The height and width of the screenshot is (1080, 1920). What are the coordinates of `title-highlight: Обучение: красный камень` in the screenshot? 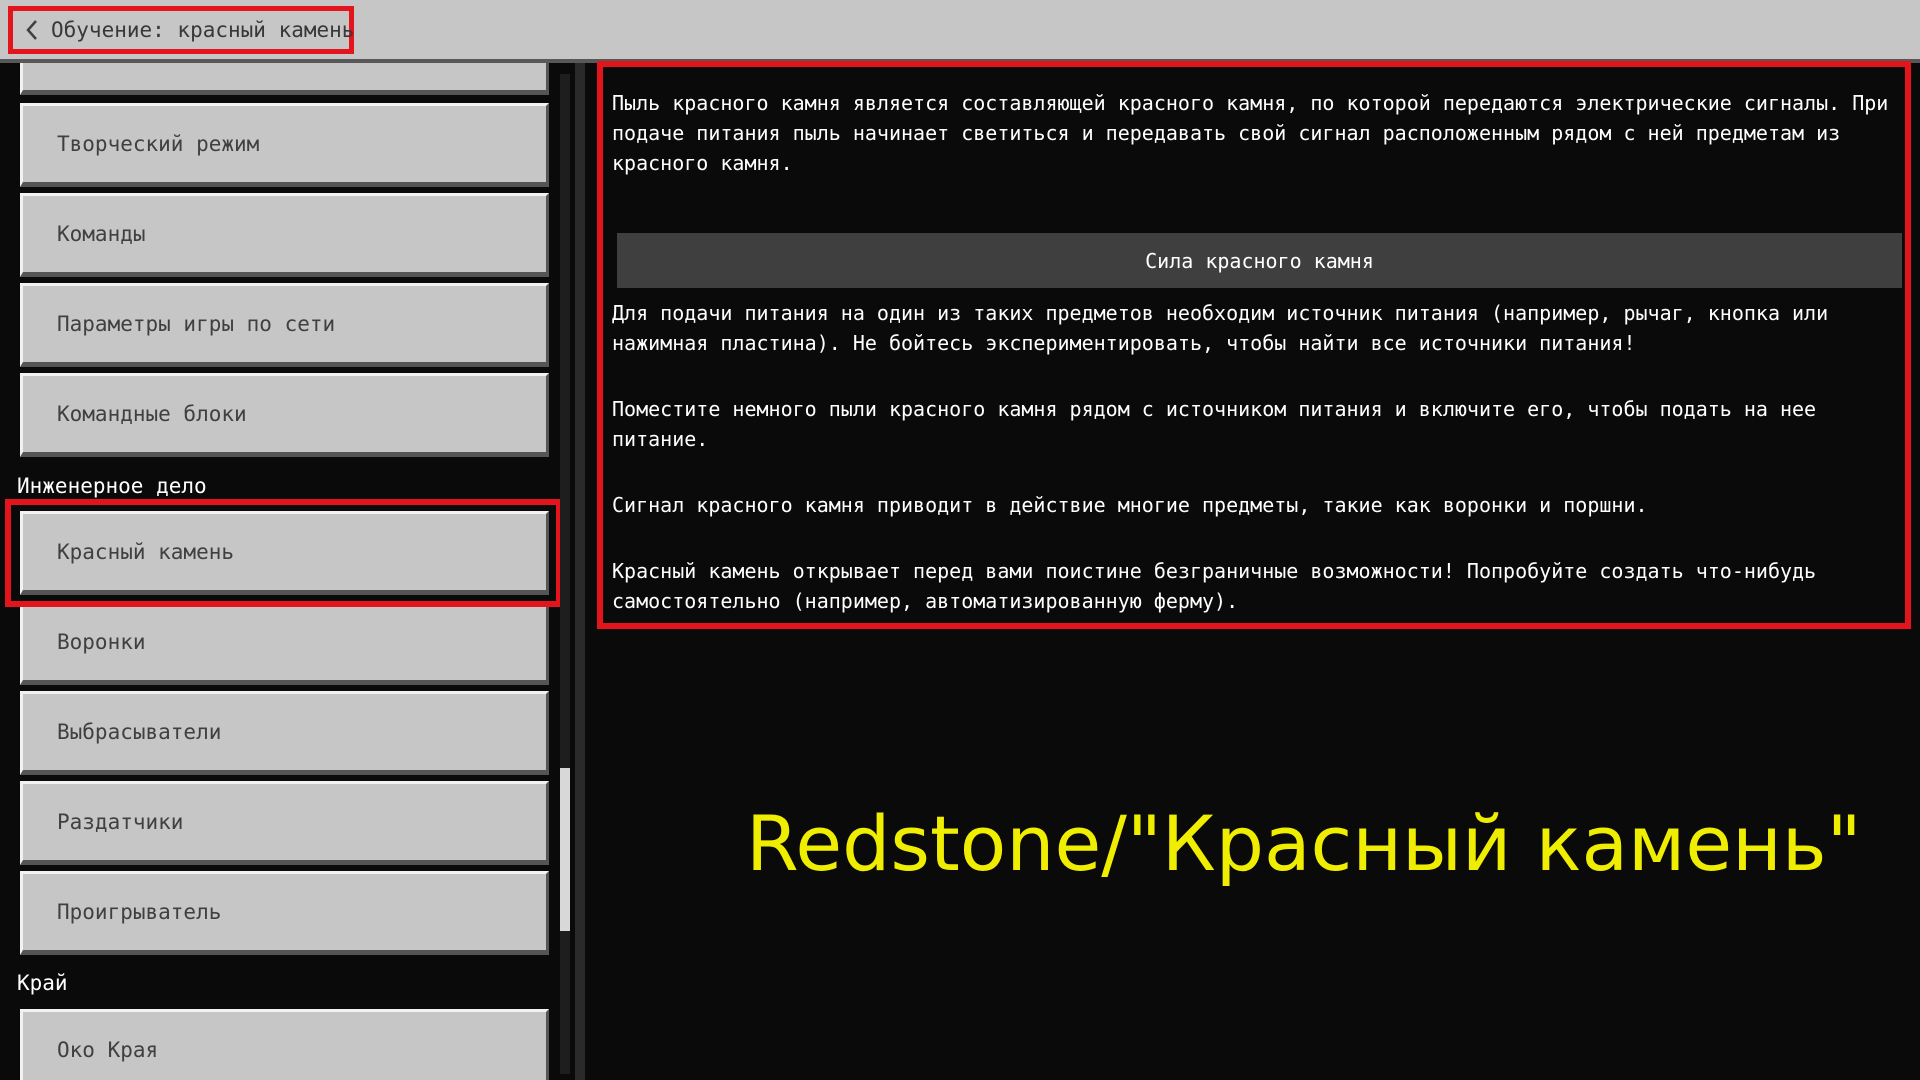 It's located at (181, 30).